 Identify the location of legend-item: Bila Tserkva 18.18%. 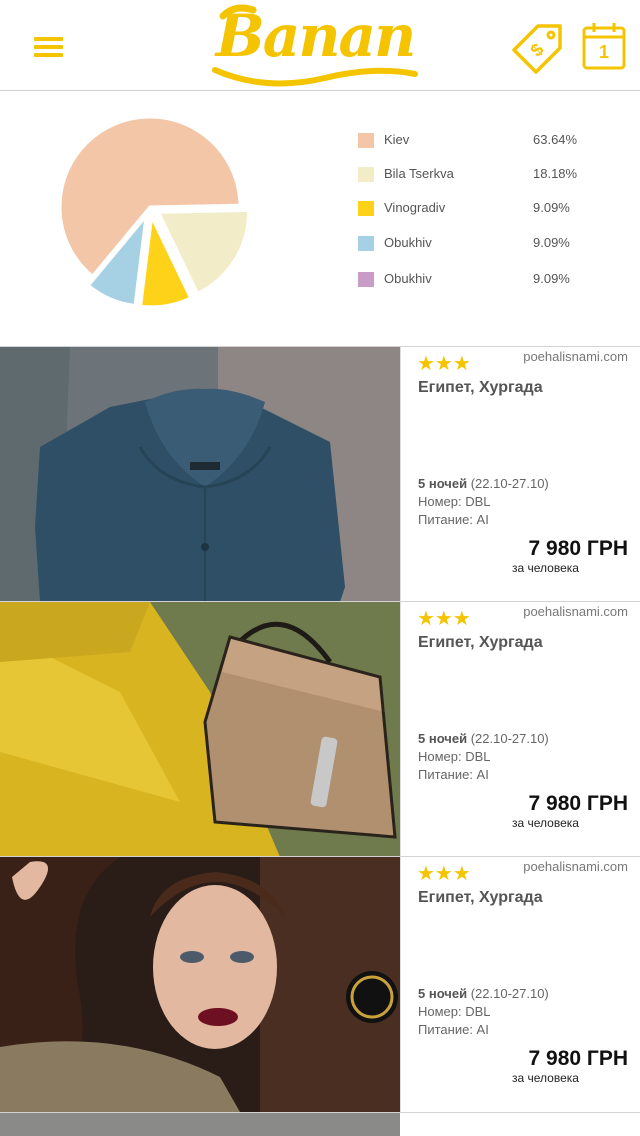
(488, 174).